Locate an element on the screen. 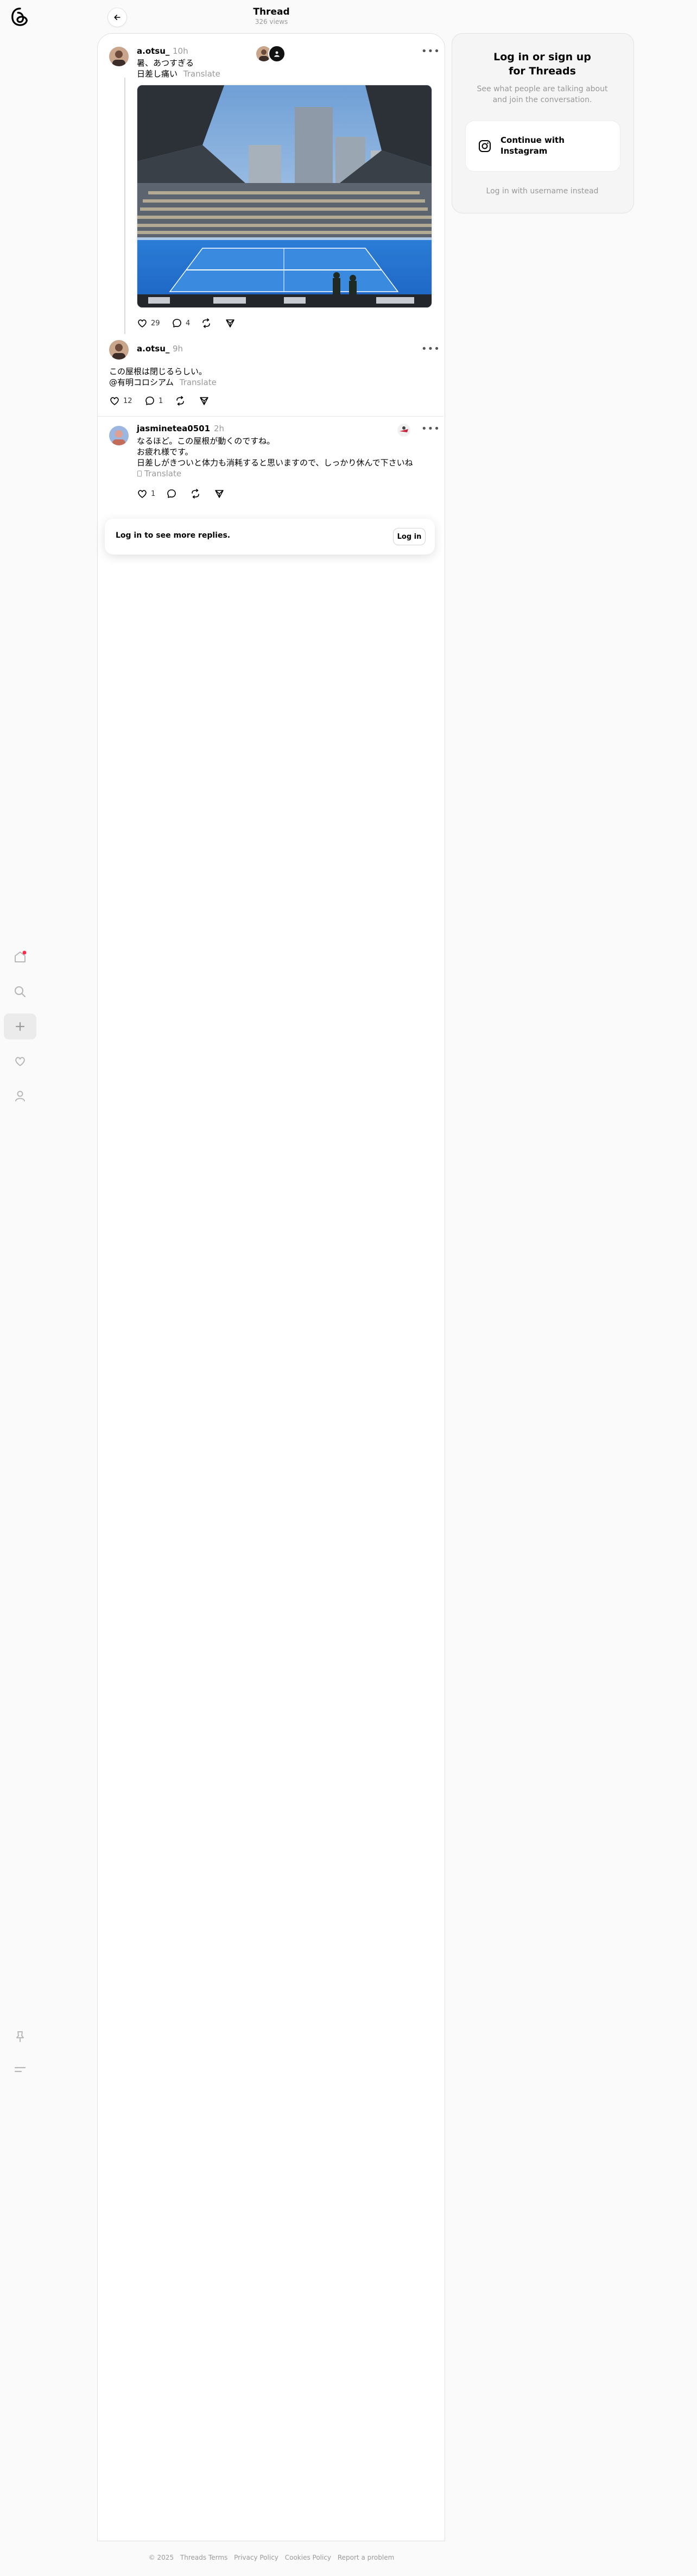  post-text: 日差し痛い is located at coordinates (158, 74).